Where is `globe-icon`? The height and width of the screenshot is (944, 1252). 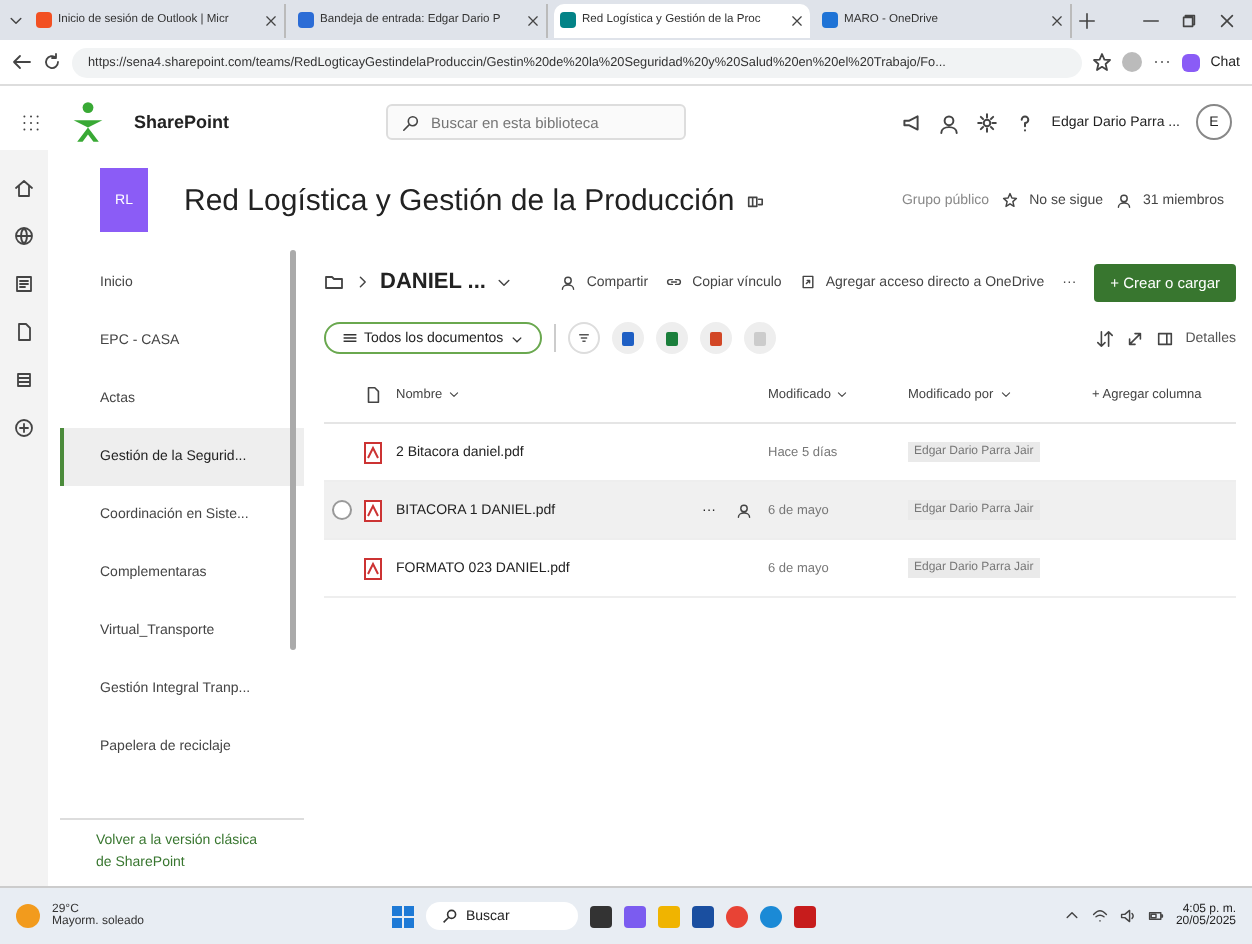
globe-icon is located at coordinates (24, 236).